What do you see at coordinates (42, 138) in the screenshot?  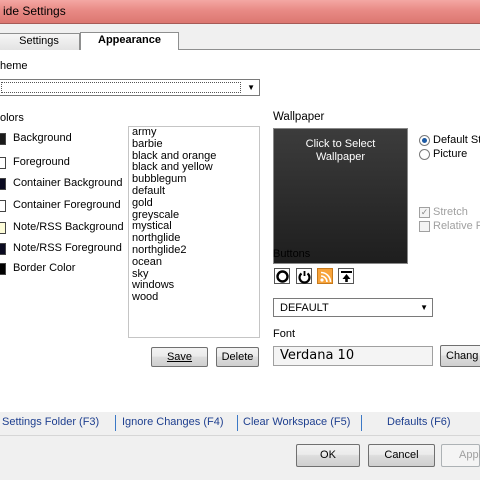 I see `color-label: Background` at bounding box center [42, 138].